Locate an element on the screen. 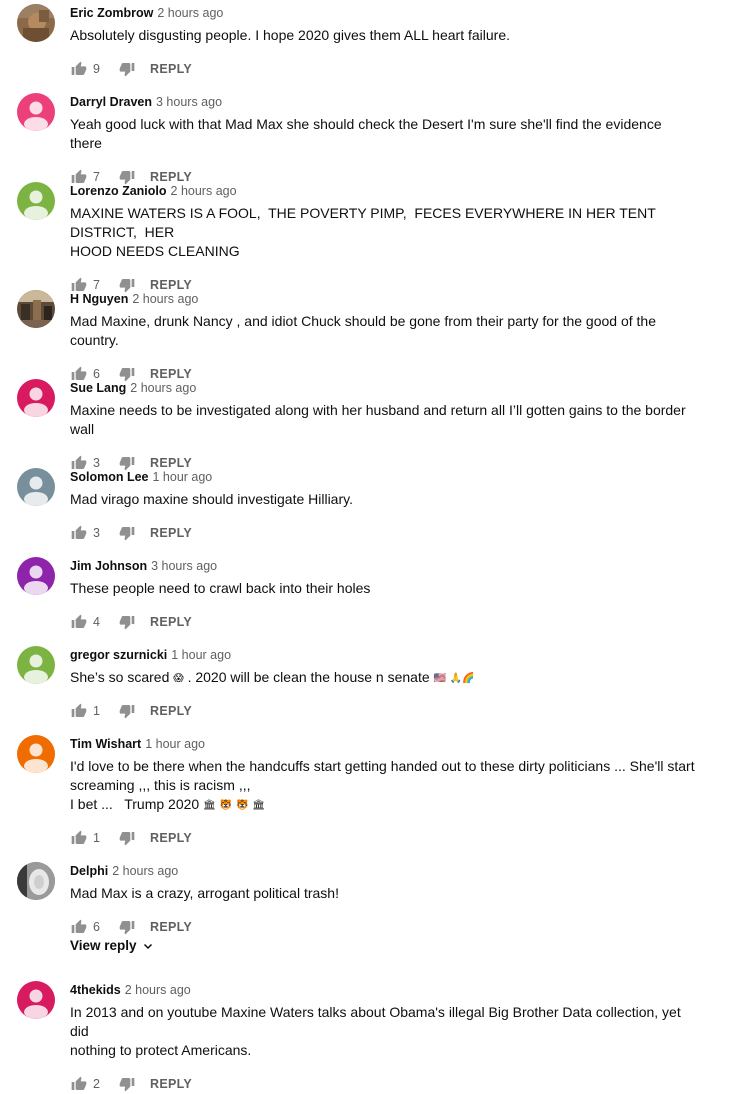 This screenshot has height=1094, width=736. author-name: Delphi is located at coordinates (89, 871).